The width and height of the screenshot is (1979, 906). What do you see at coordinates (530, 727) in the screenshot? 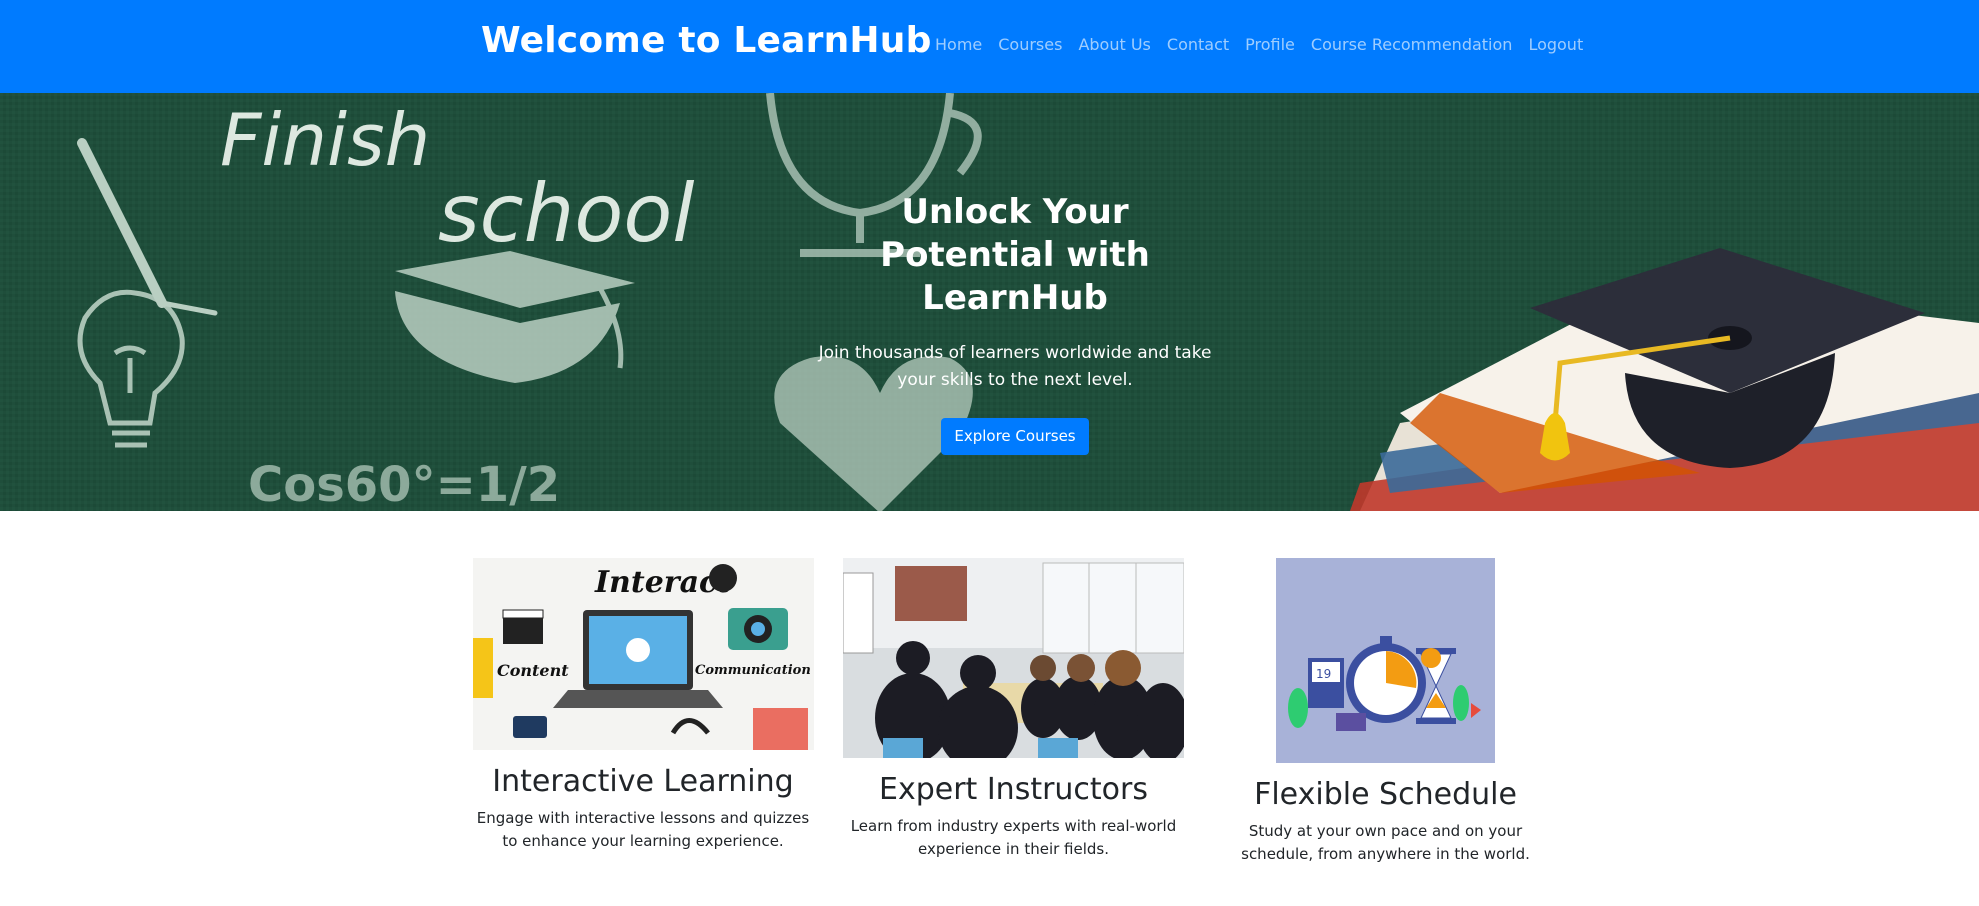
I see `phone-icon` at bounding box center [530, 727].